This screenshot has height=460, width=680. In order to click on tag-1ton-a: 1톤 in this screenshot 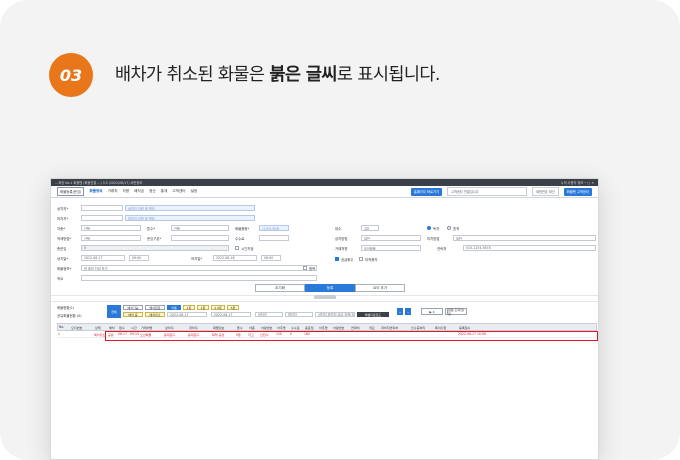, I will do `click(189, 307)`.